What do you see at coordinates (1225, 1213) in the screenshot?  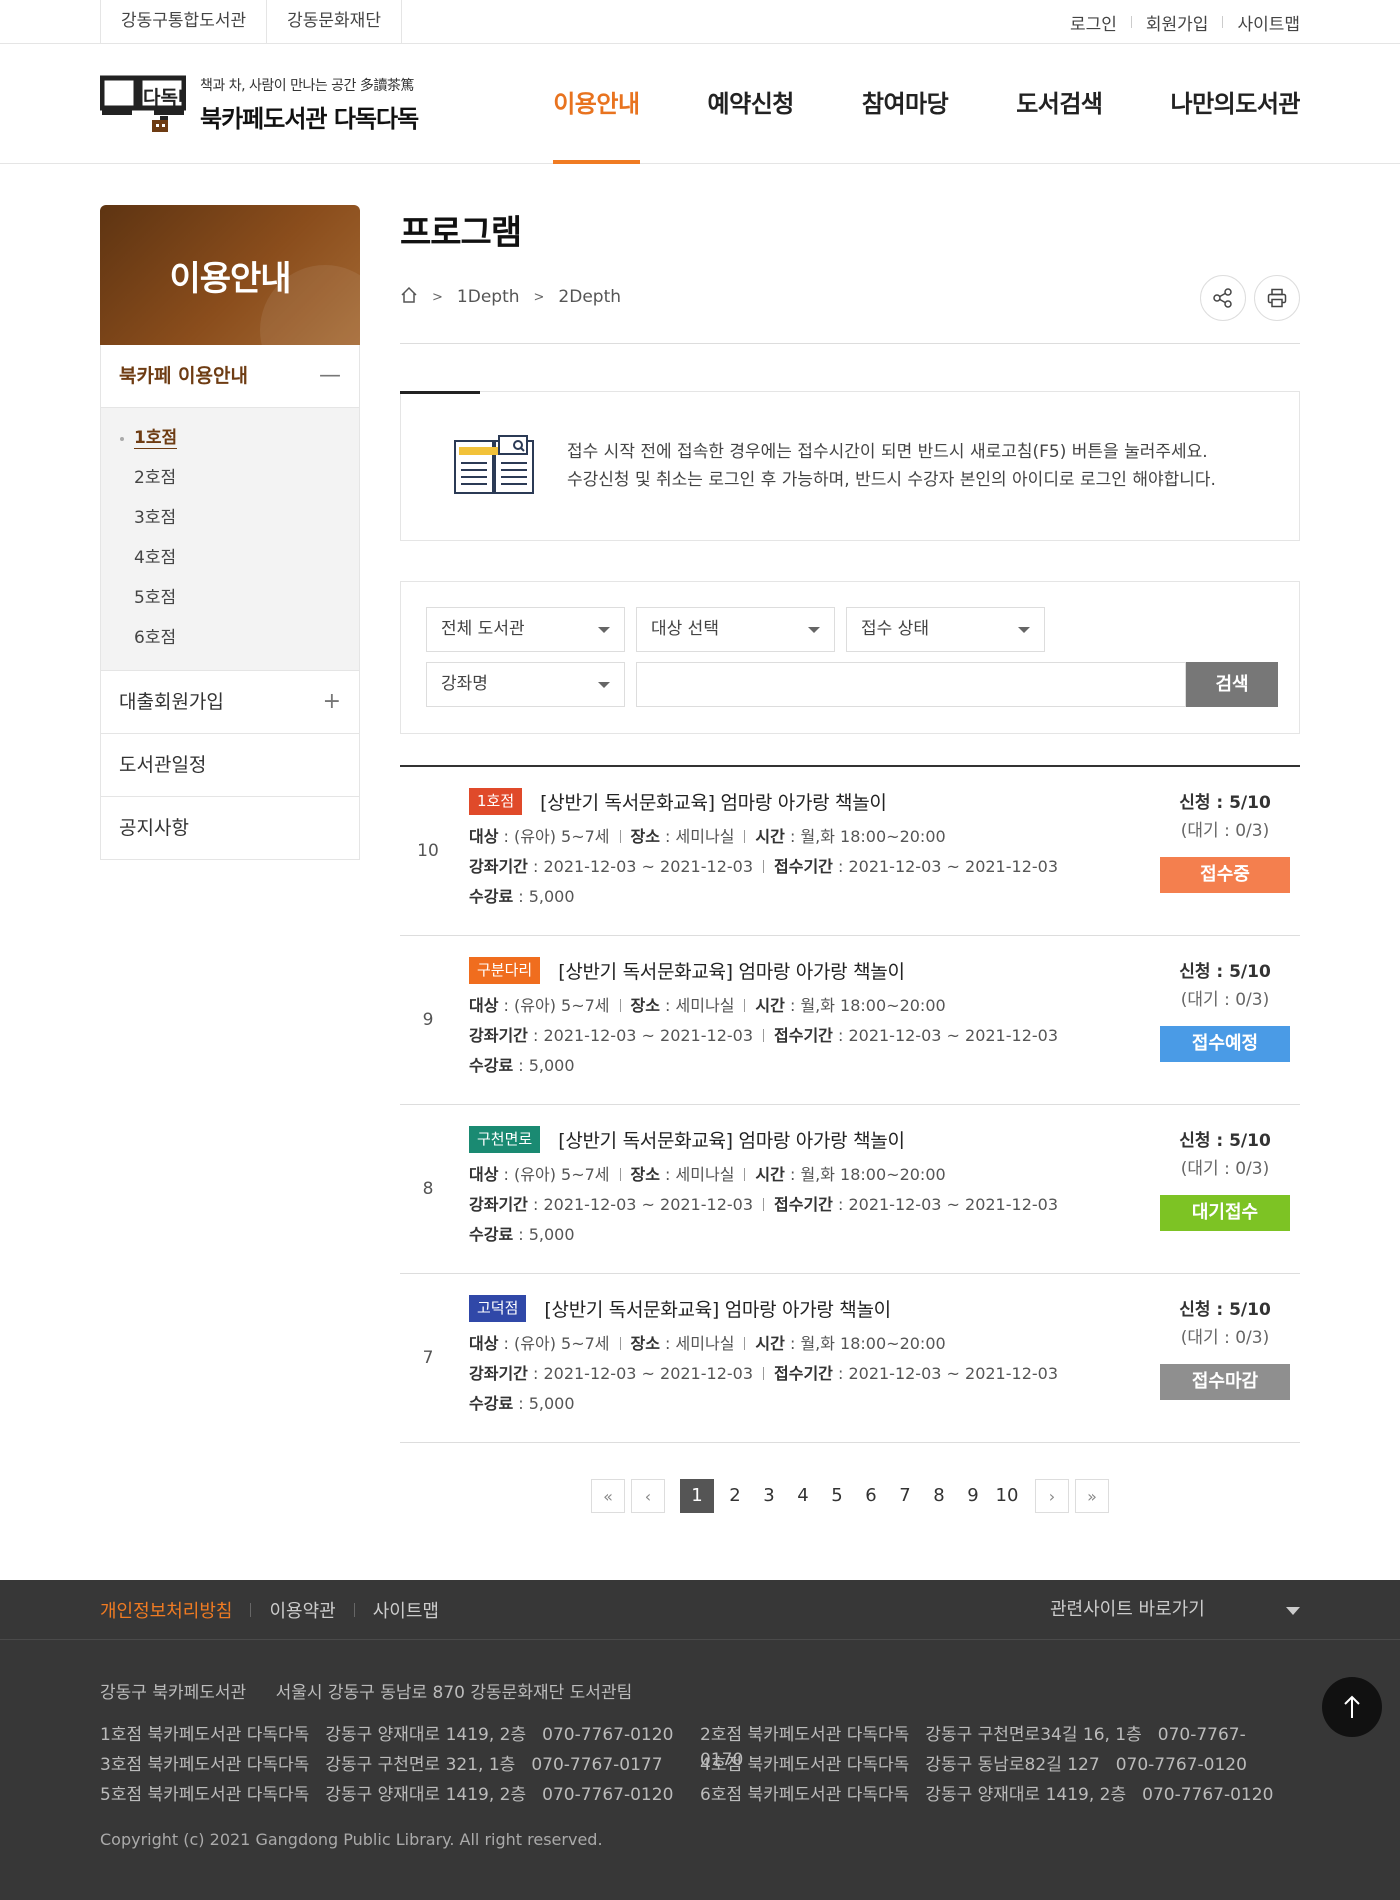 I see `status-badge: 대기접수` at bounding box center [1225, 1213].